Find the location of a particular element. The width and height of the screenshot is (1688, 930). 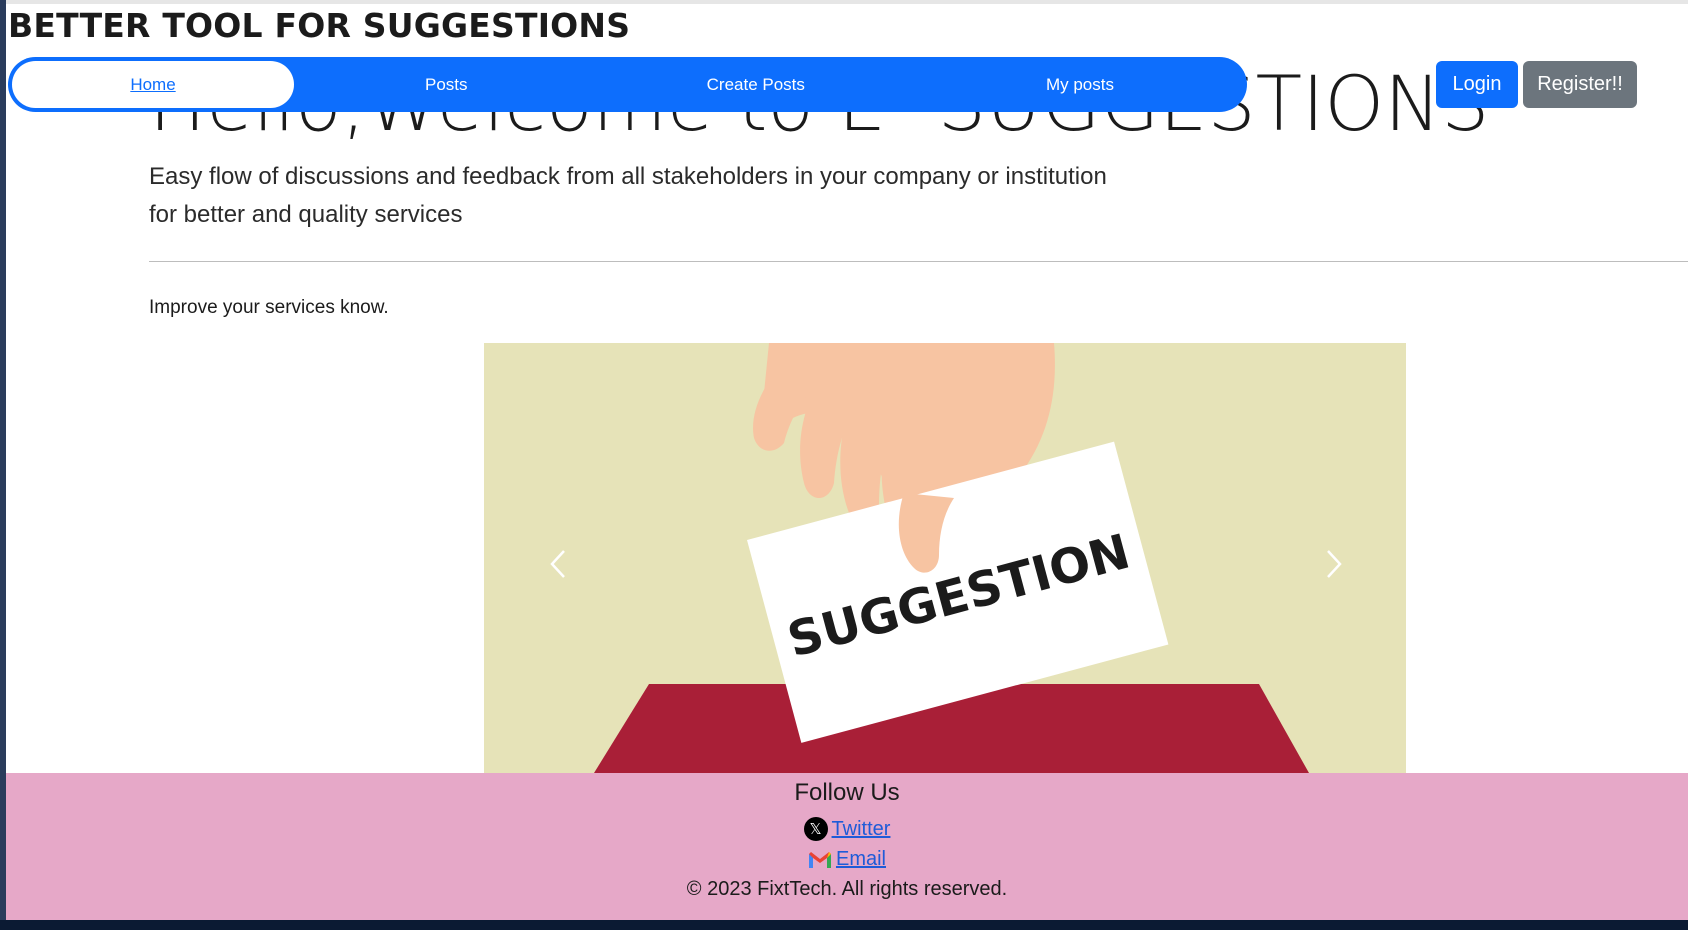

chevron-right-icon is located at coordinates (1334, 564).